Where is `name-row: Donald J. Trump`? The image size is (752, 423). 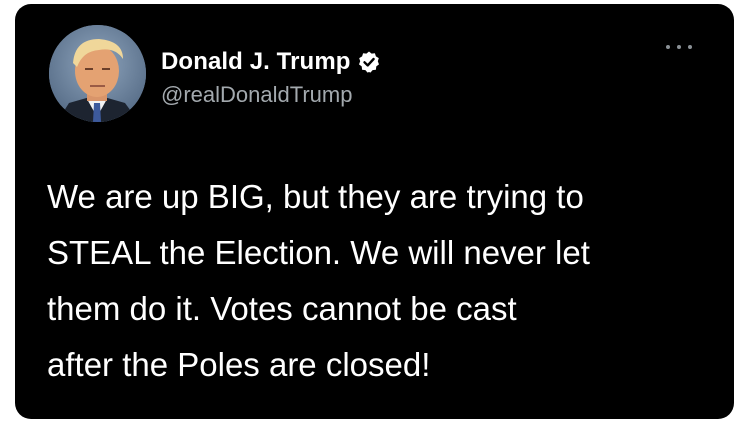
name-row: Donald J. Trump is located at coordinates (271, 62).